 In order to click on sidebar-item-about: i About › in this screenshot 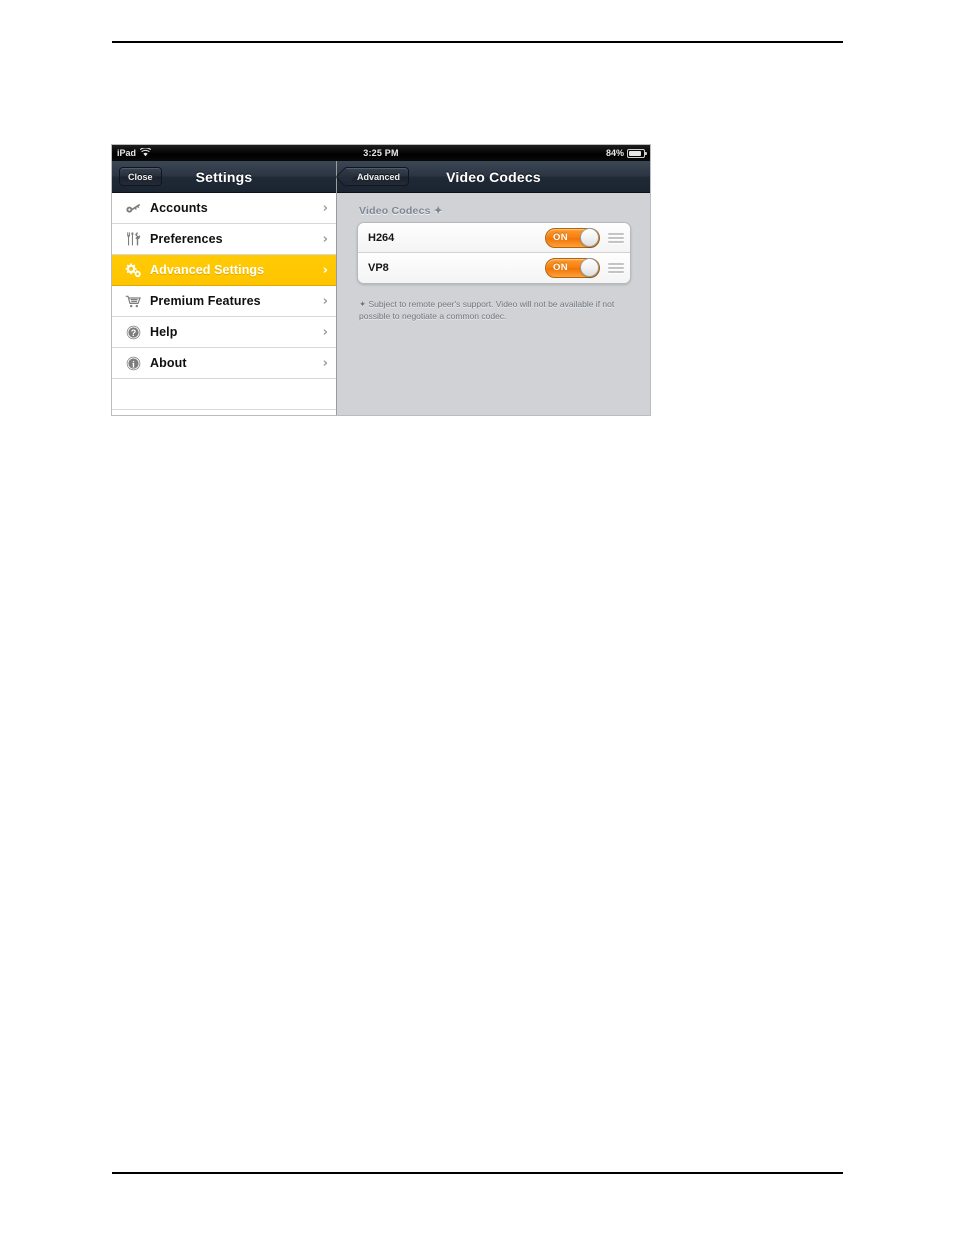, I will do `click(224, 363)`.